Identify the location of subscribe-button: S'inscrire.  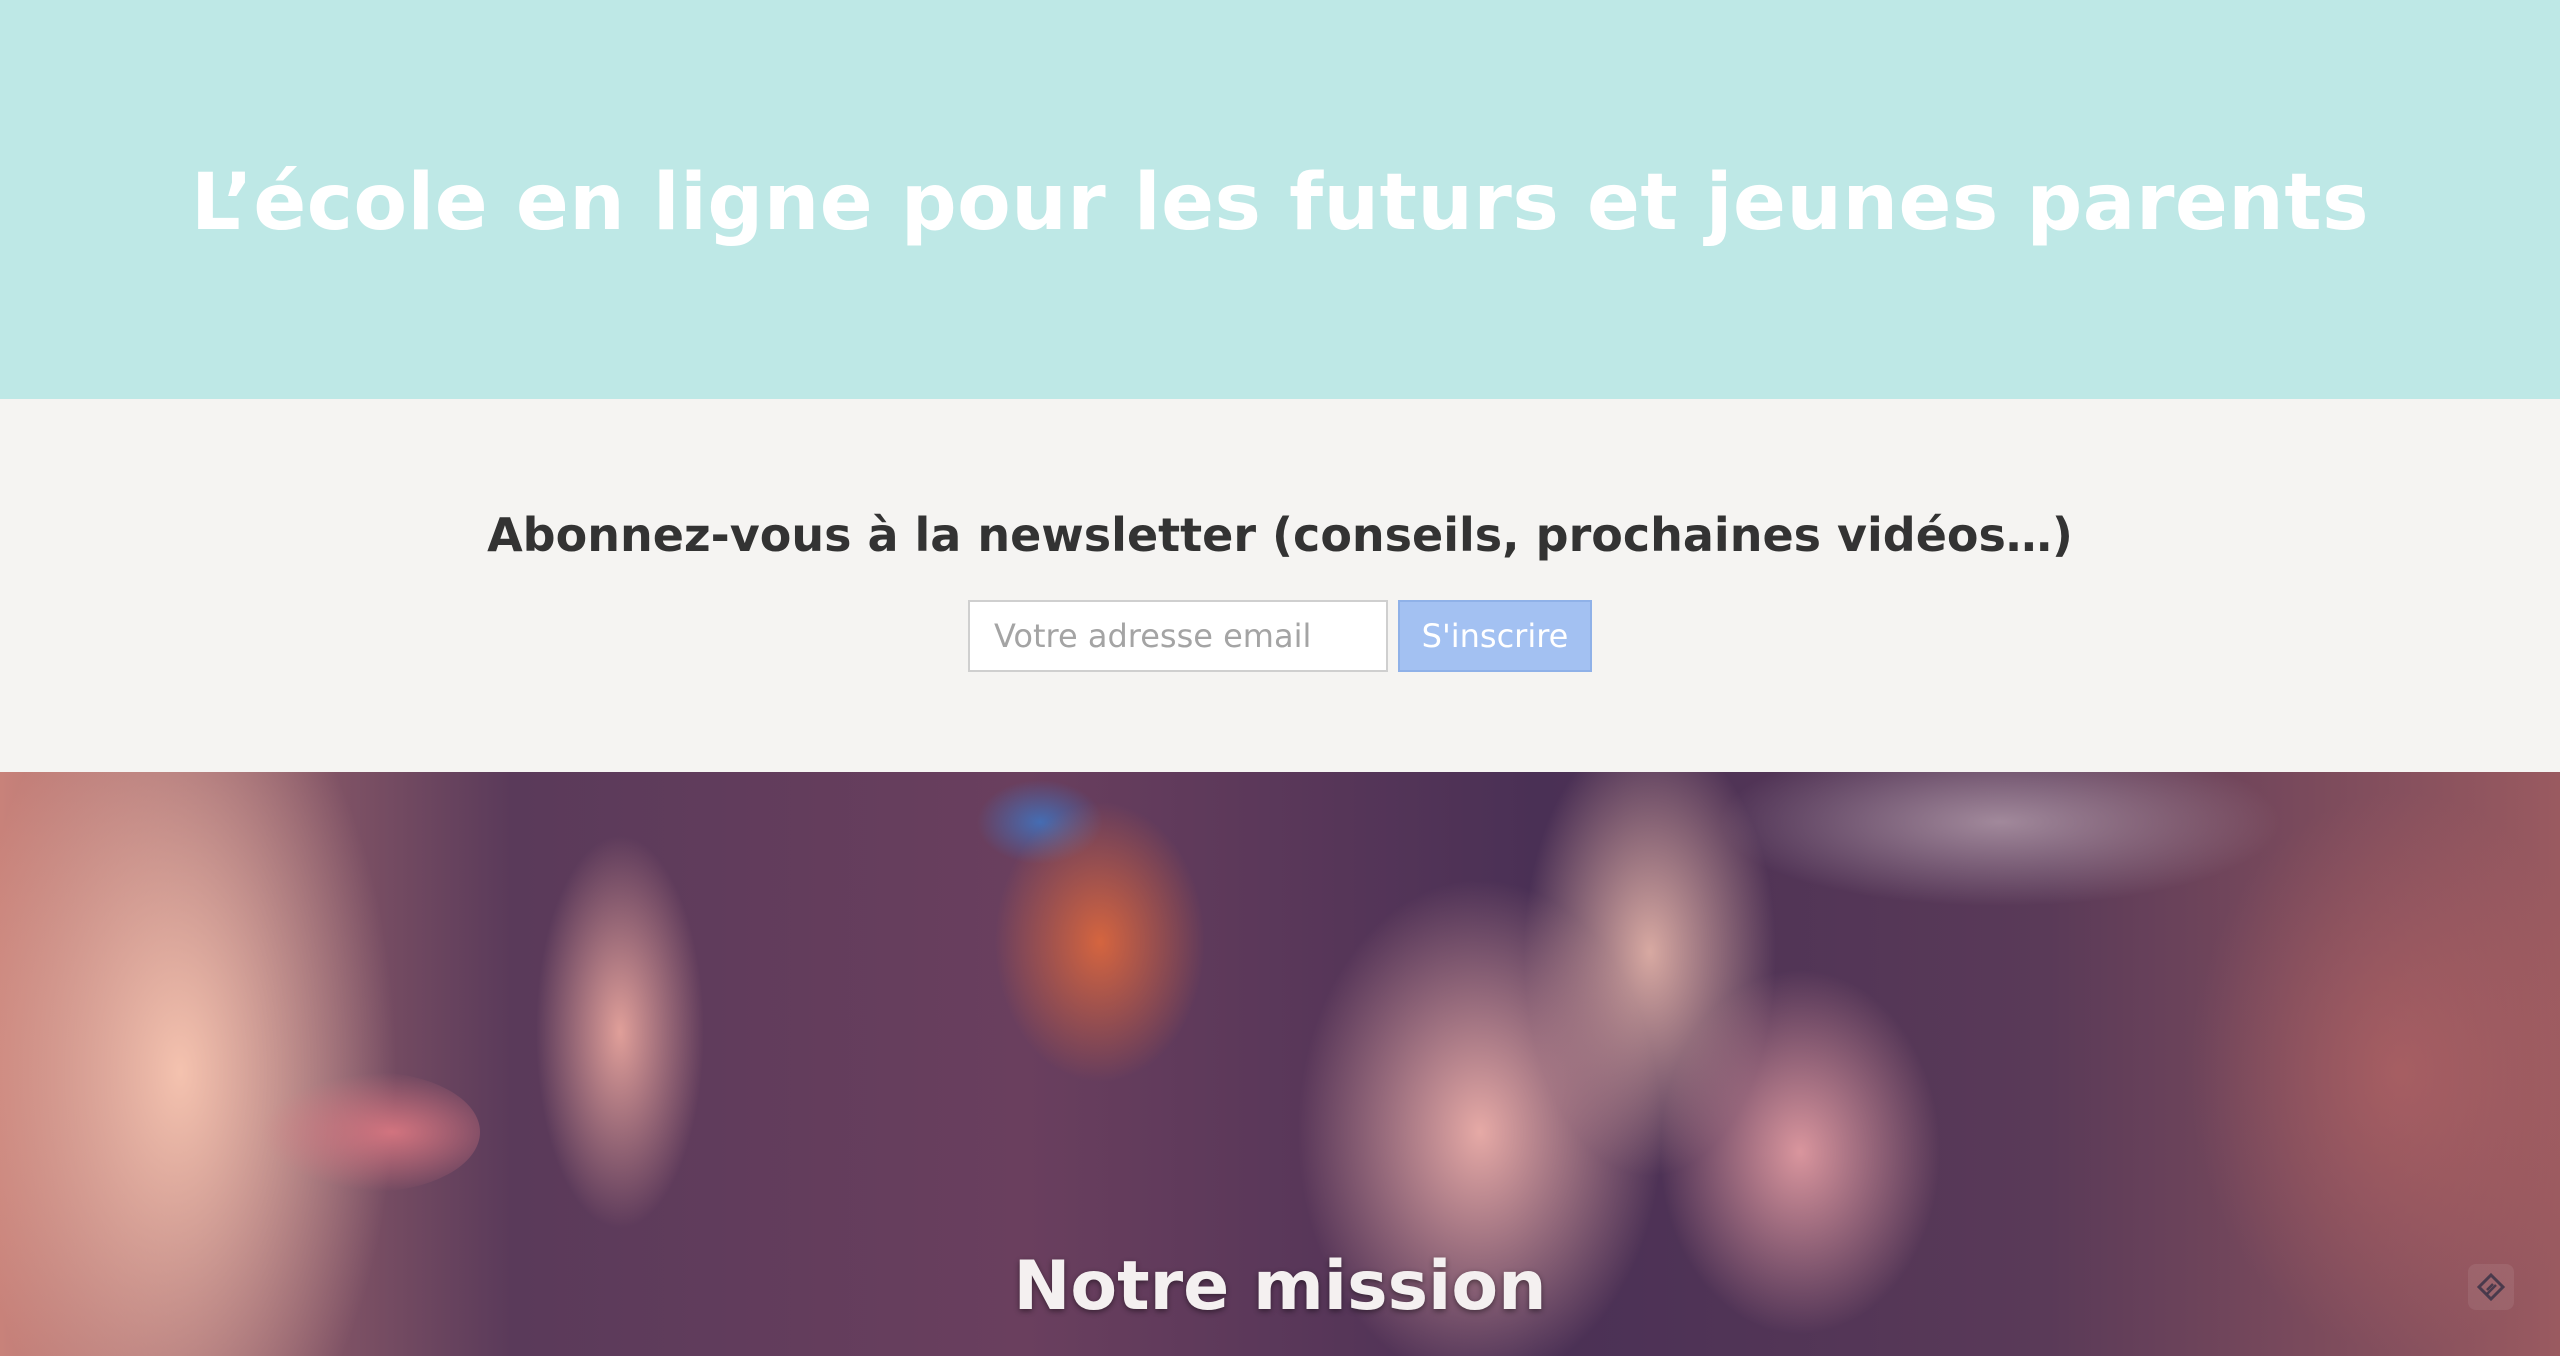
(1495, 636).